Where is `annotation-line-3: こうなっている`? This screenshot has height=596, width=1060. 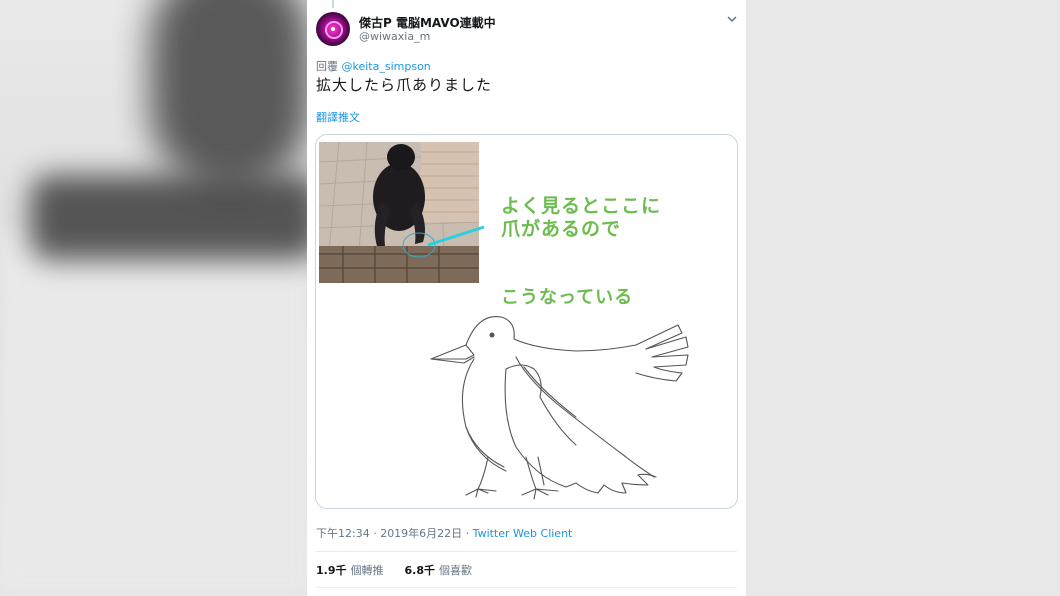 annotation-line-3: こうなっている is located at coordinates (567, 297).